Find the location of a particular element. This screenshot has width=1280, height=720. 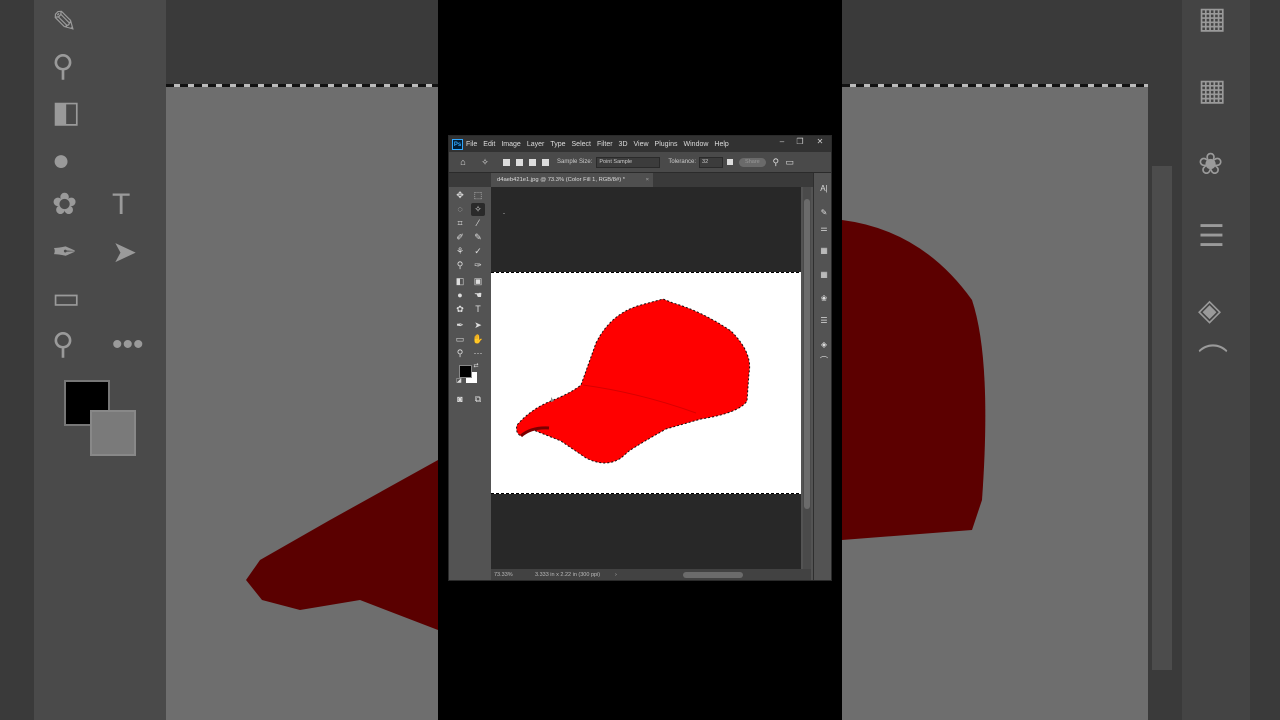

menu-window: Window is located at coordinates (696, 144).